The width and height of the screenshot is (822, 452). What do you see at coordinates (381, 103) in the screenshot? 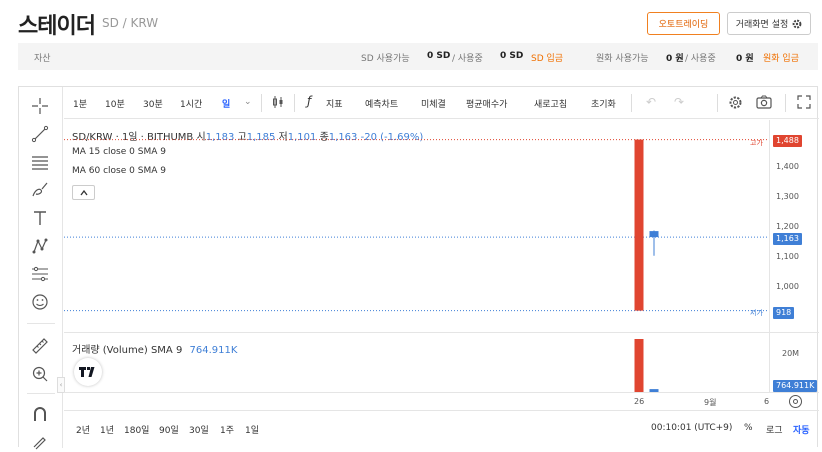
I see `forecast-chart-button: 예측차트` at bounding box center [381, 103].